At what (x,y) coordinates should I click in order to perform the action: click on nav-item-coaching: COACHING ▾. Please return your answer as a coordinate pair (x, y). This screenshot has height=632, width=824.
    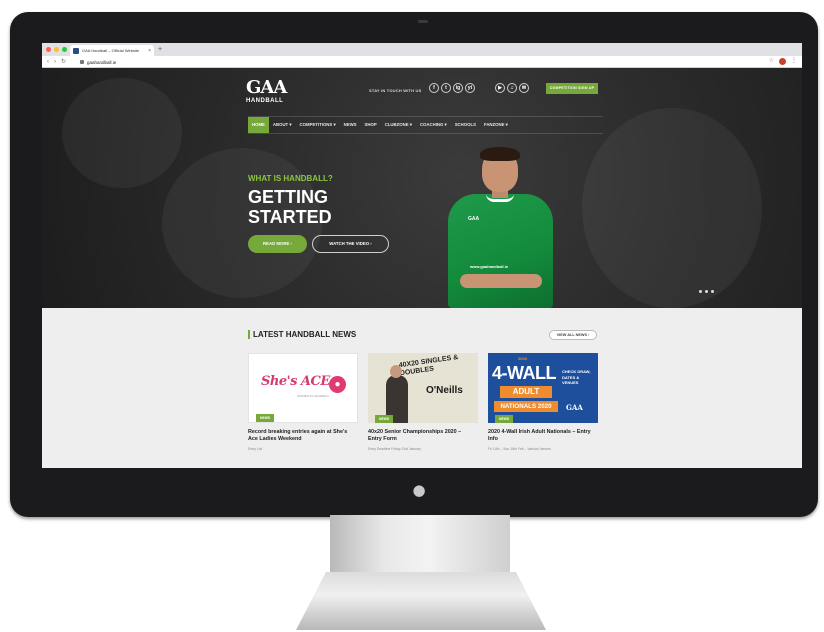
    Looking at the image, I should click on (433, 125).